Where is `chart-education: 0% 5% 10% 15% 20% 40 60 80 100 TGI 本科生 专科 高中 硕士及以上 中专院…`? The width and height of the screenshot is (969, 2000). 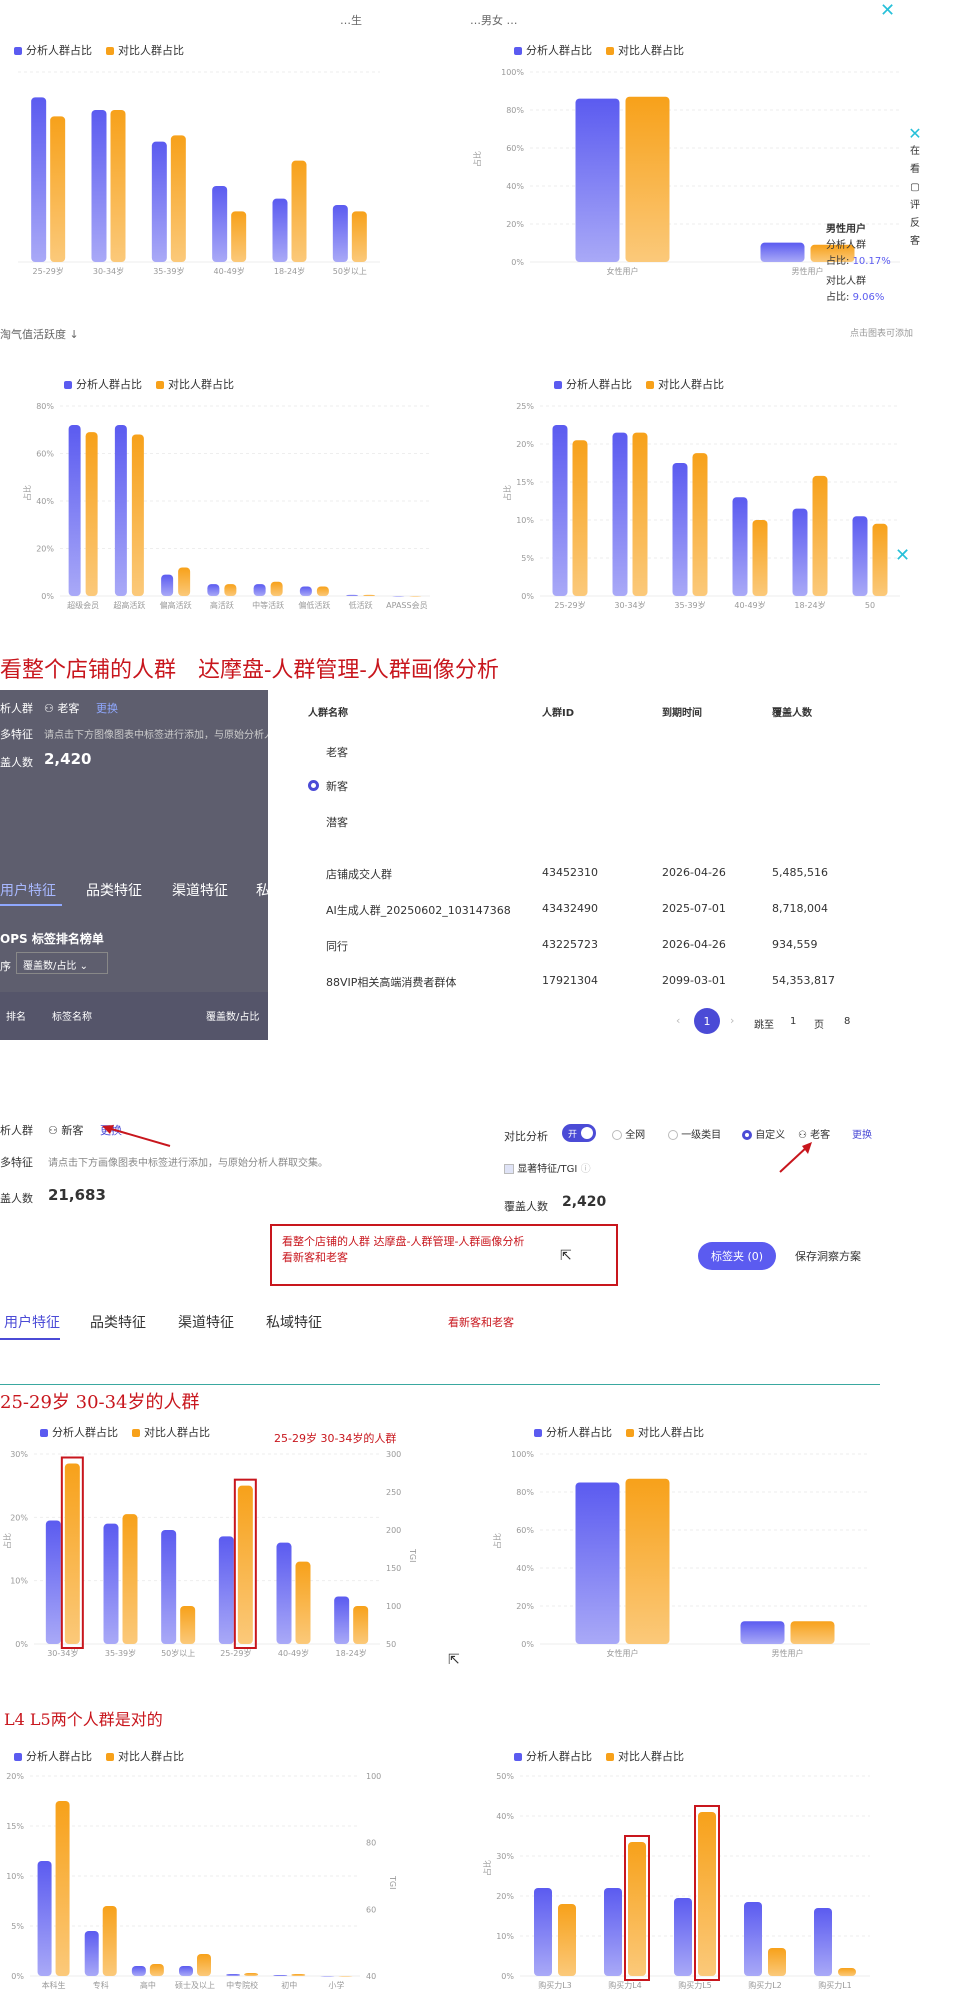
chart-education: 0% 5% 10% 15% 20% 40 60 80 100 TGI 本科生 专科 高中 硕士及以上 中专院… is located at coordinates (200, 1883).